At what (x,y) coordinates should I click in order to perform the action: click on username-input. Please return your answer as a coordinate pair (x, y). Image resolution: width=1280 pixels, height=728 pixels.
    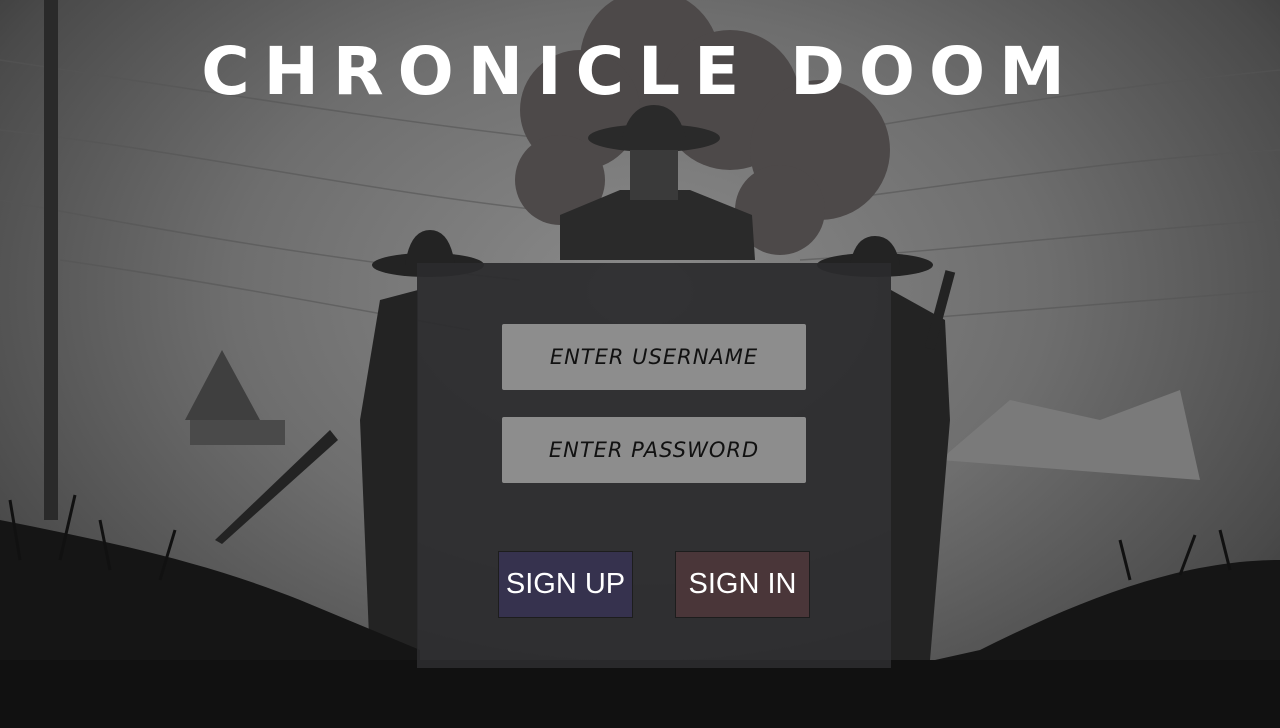
    Looking at the image, I should click on (654, 357).